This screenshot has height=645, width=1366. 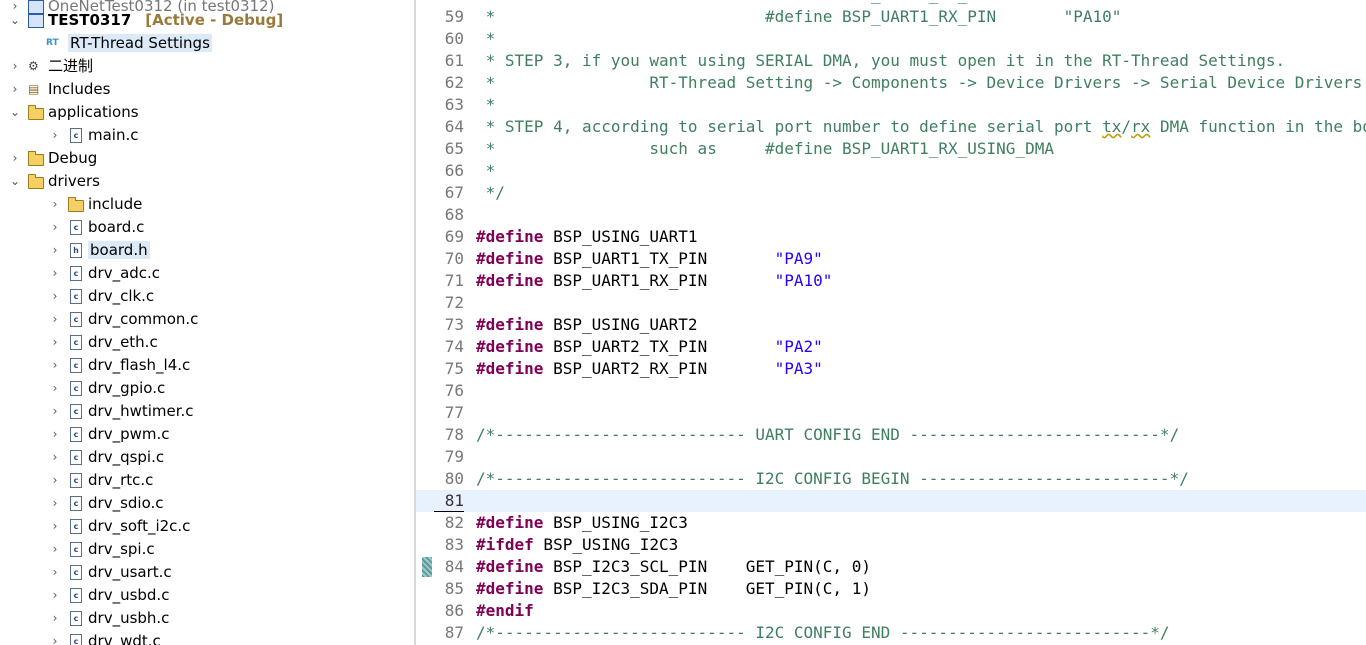 I want to click on tree-item: › ⚙ 二进制, so click(x=50, y=65).